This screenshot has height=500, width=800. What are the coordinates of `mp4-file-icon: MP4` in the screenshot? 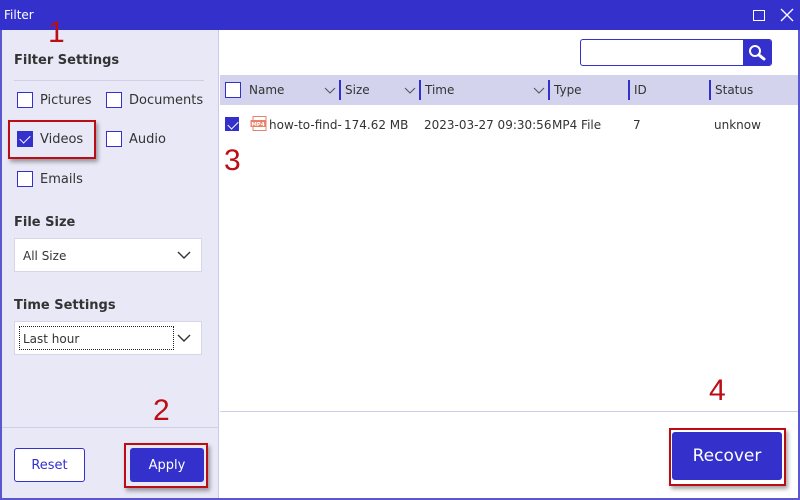 It's located at (258, 123).